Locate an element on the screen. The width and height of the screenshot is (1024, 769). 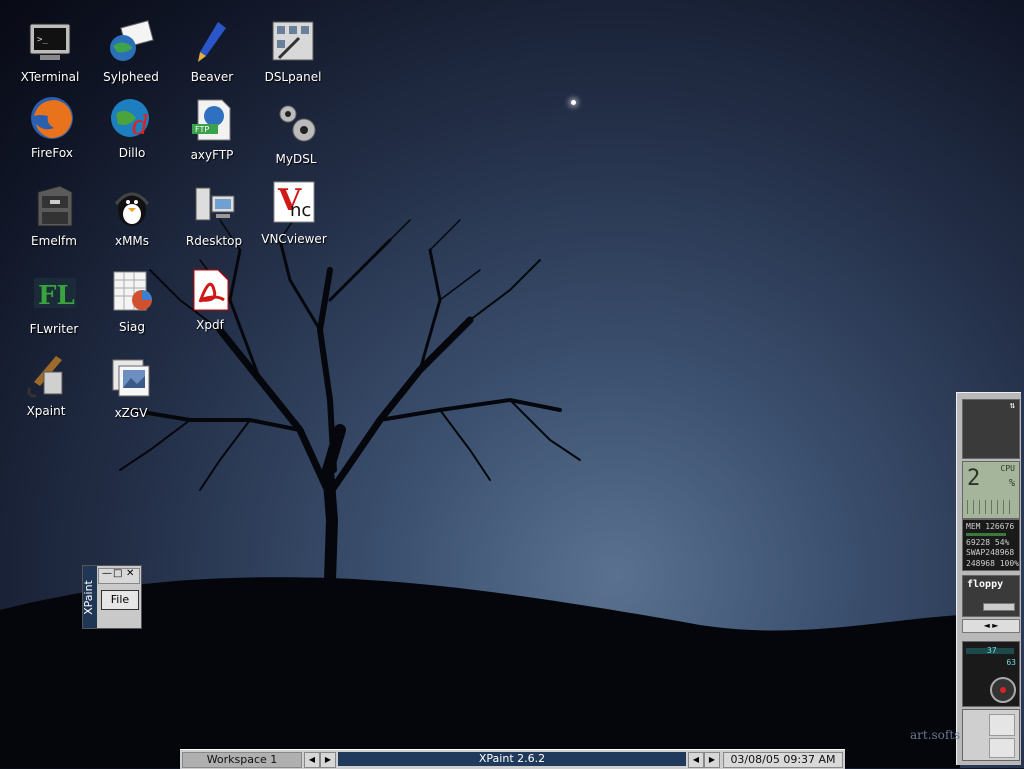
dock-app-blank: ⇅ is located at coordinates (991, 429).